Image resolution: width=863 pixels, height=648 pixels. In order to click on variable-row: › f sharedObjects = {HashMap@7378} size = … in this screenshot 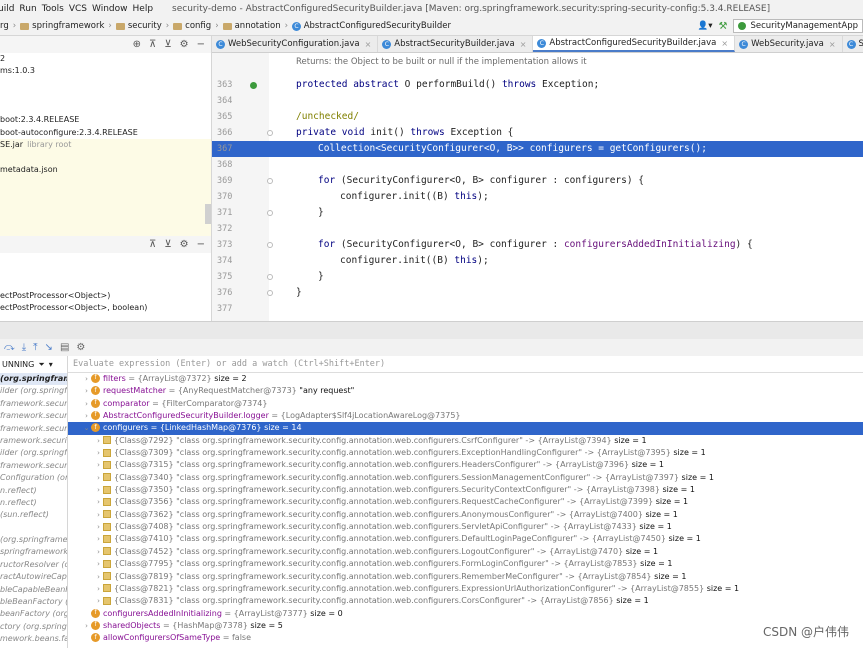, I will do `click(465, 626)`.